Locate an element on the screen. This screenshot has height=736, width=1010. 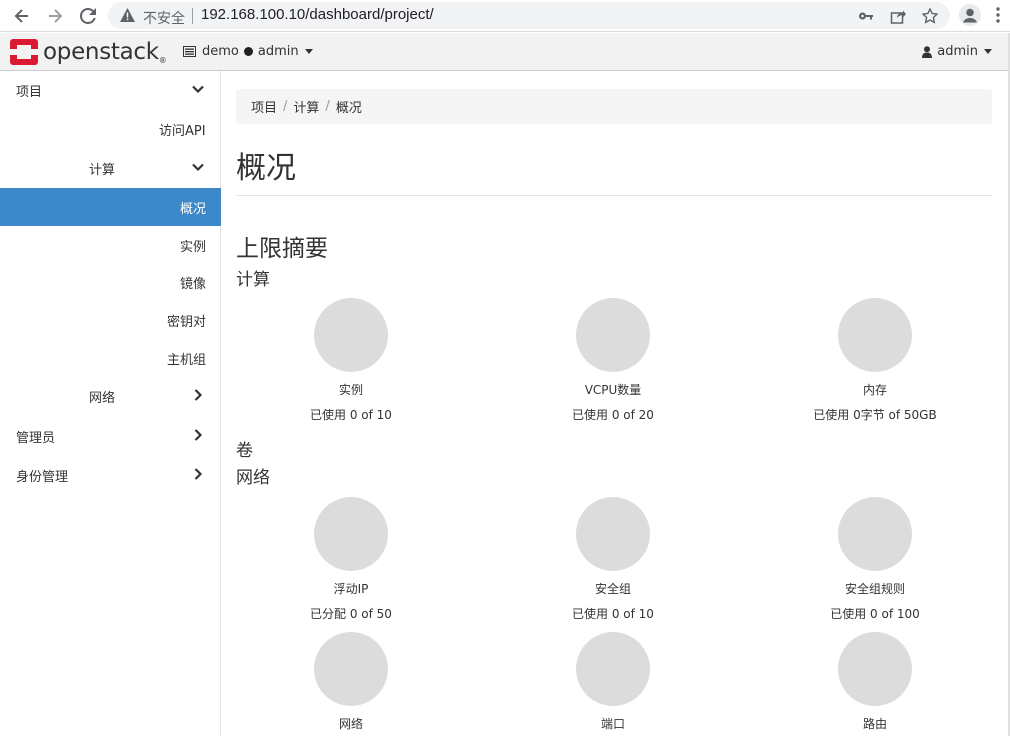
sidebar-item-instances: 实例 is located at coordinates (110, 245).